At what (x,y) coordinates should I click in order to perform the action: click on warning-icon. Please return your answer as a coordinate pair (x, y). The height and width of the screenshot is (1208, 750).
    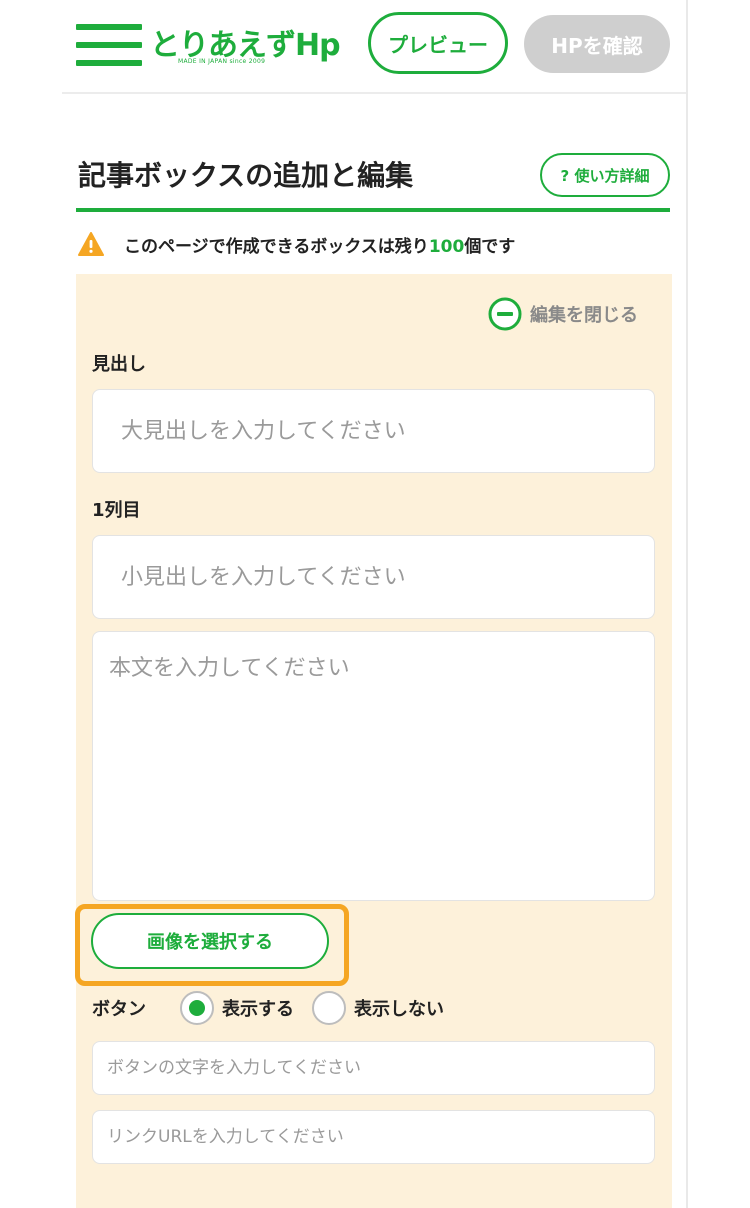
    Looking at the image, I should click on (91, 244).